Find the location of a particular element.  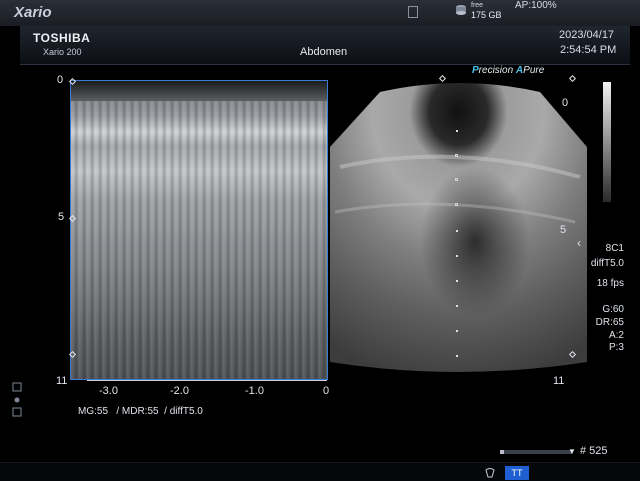

monitor-icon is located at coordinates (413, 12).